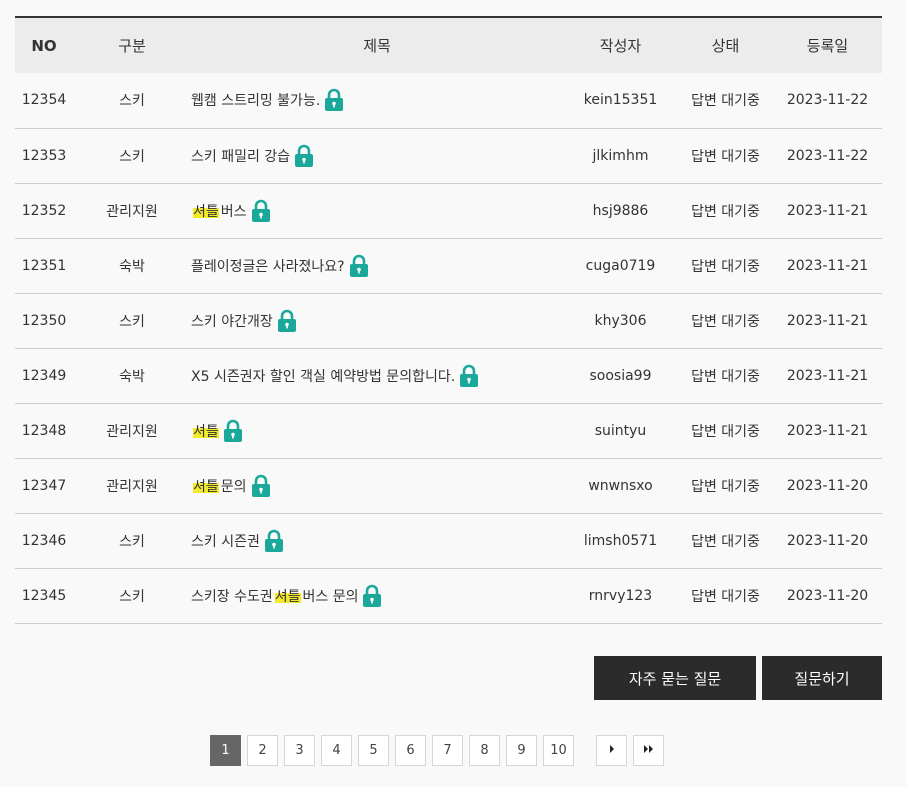 This screenshot has width=906, height=787. What do you see at coordinates (299, 750) in the screenshot?
I see `page-3-button: 3` at bounding box center [299, 750].